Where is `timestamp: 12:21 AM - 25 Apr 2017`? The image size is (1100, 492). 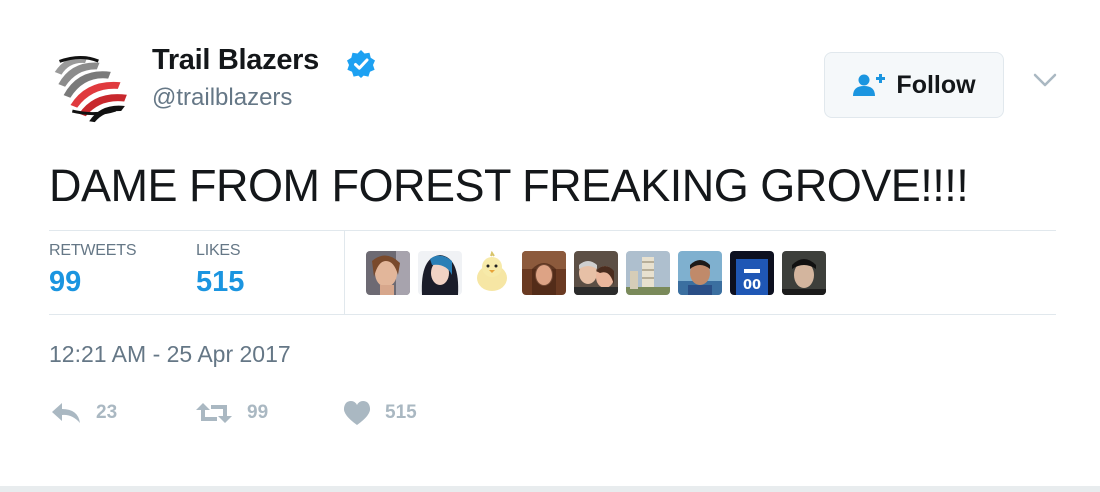
timestamp: 12:21 AM - 25 Apr 2017 is located at coordinates (170, 354).